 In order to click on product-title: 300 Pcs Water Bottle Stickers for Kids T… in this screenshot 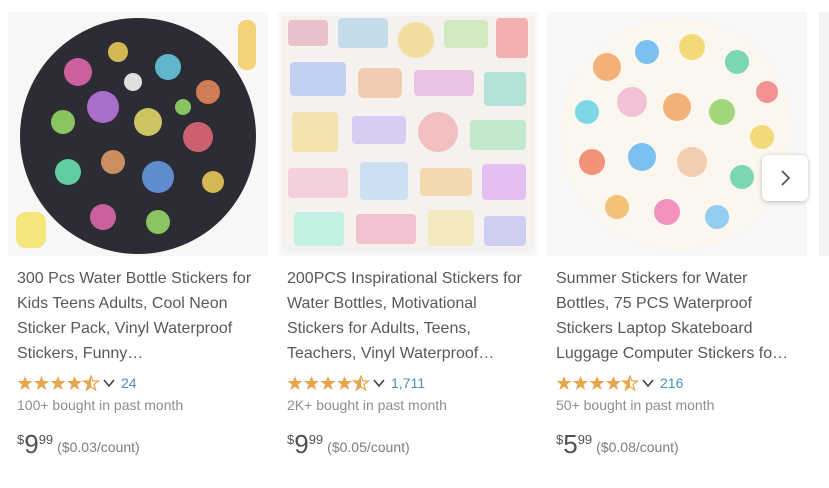, I will do `click(139, 316)`.